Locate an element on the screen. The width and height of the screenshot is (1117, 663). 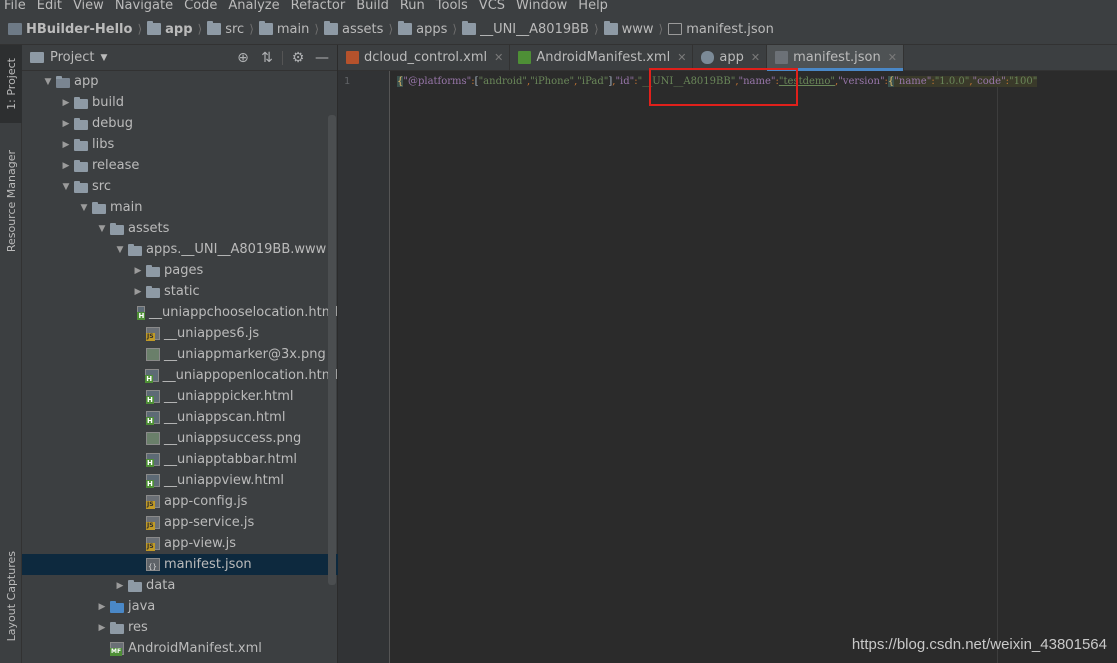
project-view-icon is located at coordinates (37, 57).